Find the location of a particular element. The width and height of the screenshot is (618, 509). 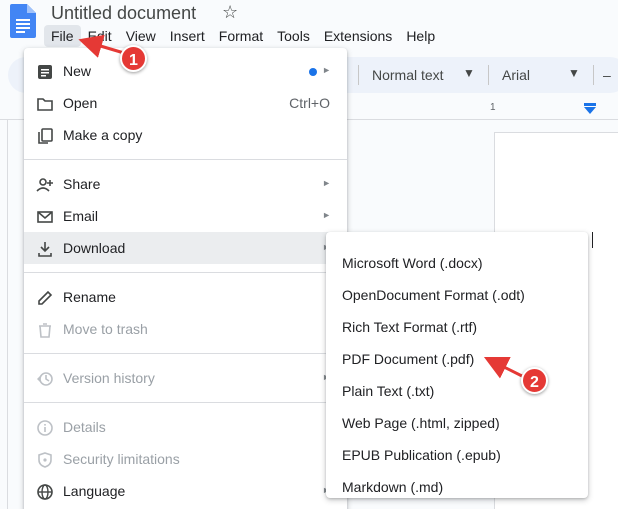

menu-format: Format is located at coordinates (241, 36).